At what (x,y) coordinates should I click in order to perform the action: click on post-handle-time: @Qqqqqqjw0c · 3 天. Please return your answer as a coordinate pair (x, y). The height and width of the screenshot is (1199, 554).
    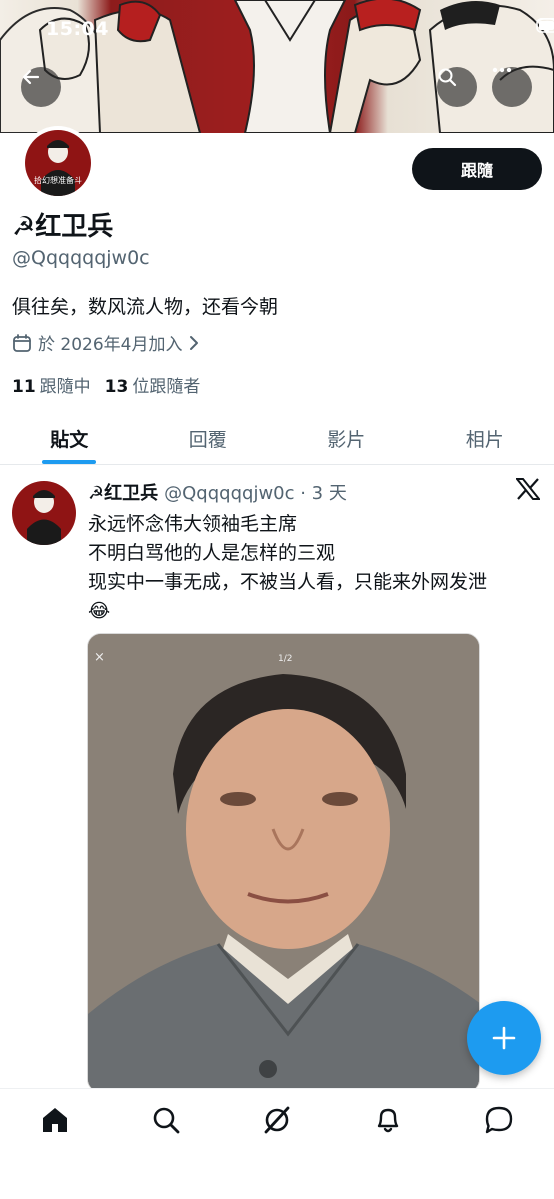
    Looking at the image, I should click on (255, 493).